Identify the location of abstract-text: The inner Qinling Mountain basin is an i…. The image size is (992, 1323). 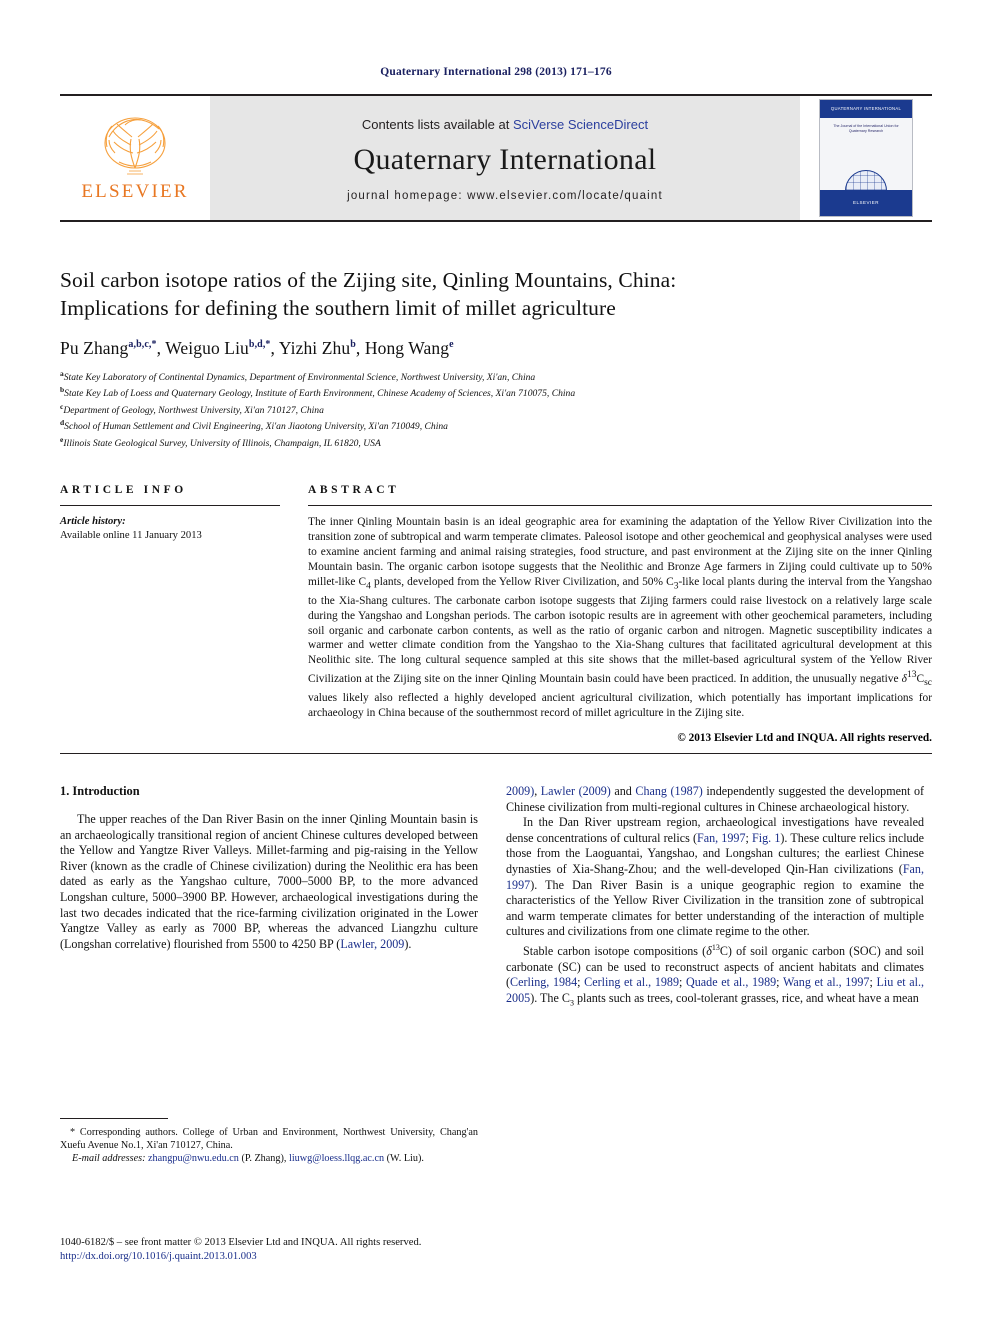
(620, 617).